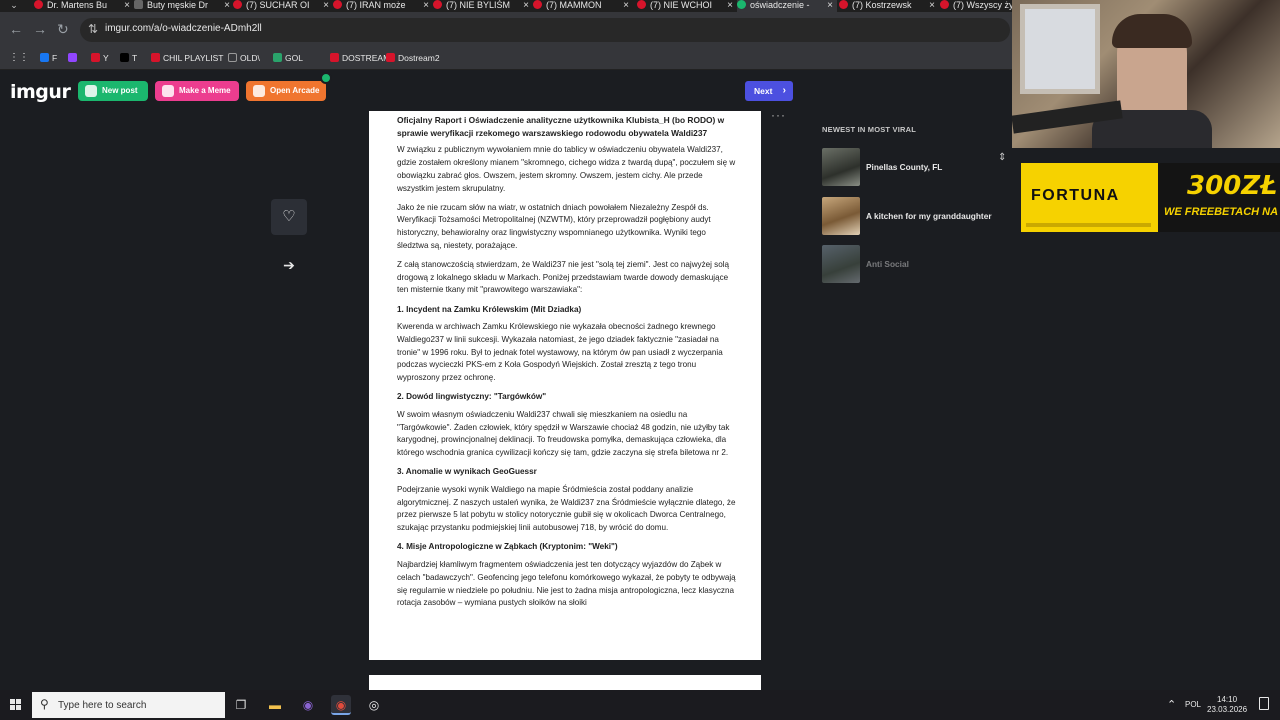 Image resolution: width=1280 pixels, height=720 pixels. I want to click on windows-start-icon, so click(16, 705).